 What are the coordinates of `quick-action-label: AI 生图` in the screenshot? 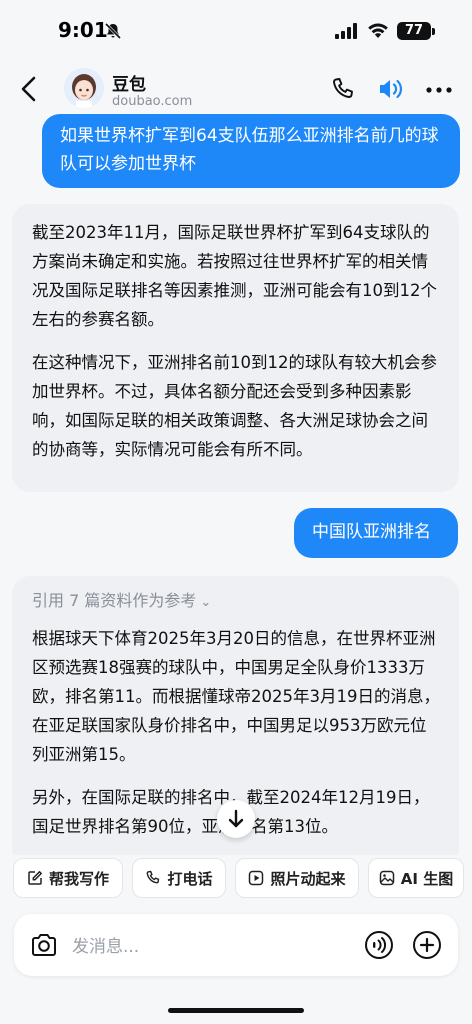 It's located at (427, 878).